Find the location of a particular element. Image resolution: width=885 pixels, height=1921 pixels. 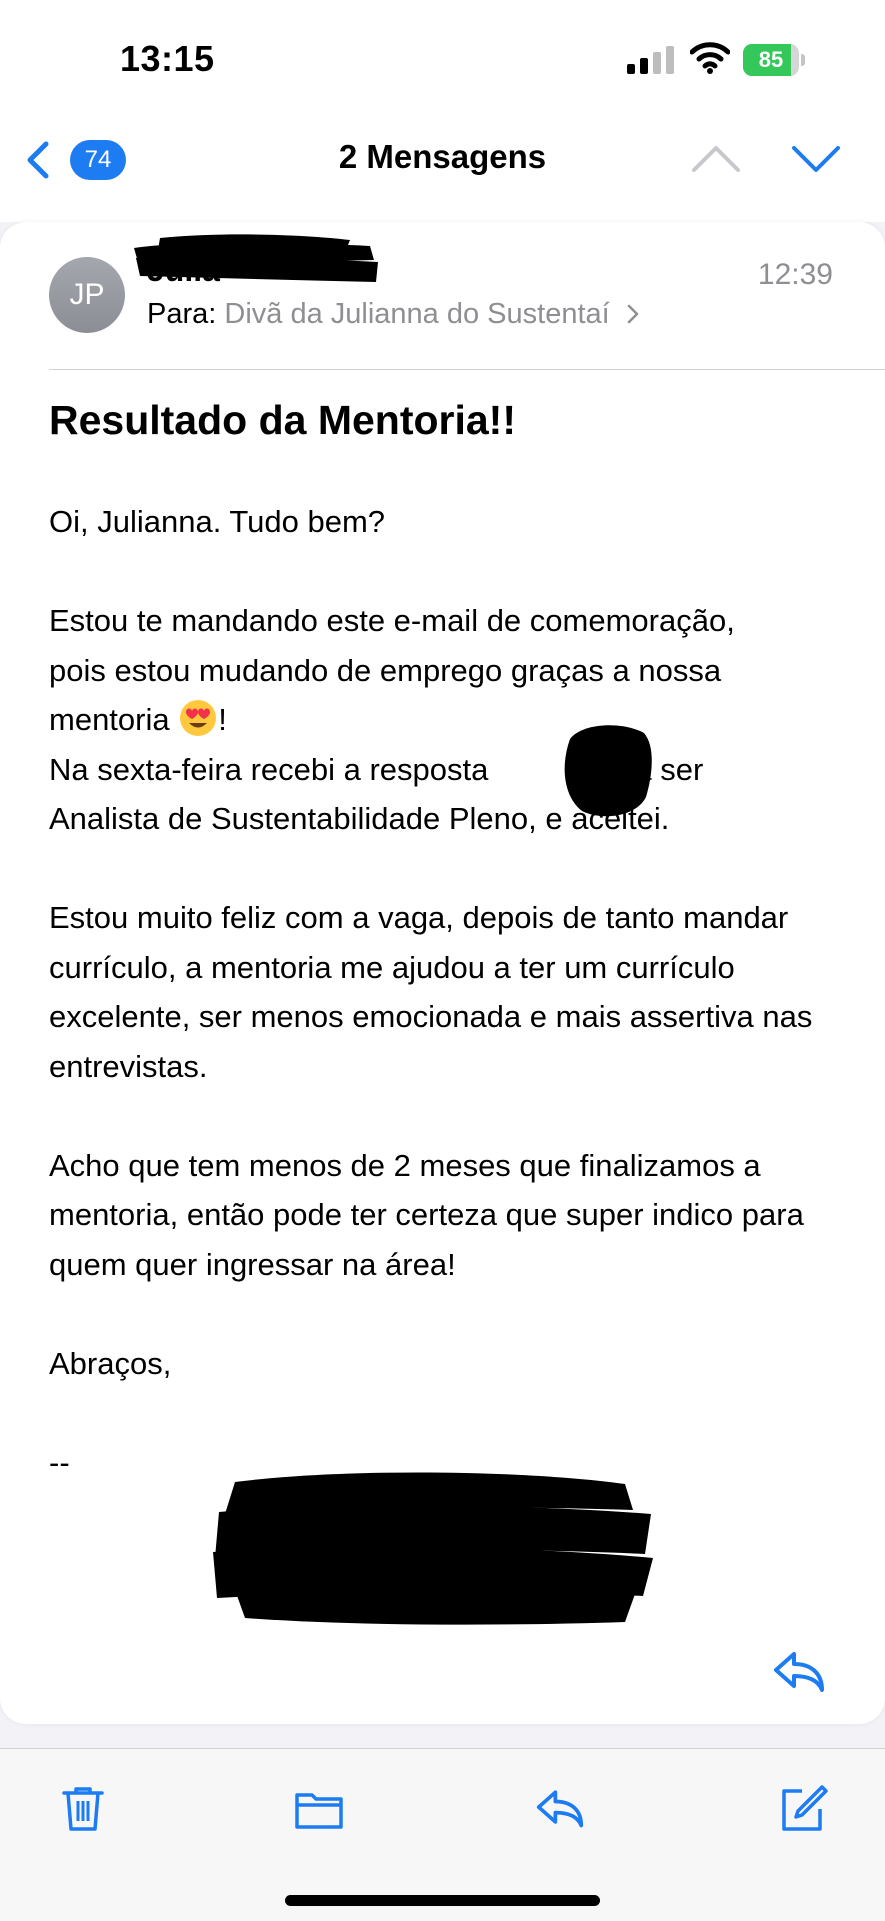

page-title: 2 Mensagens is located at coordinates (442, 156).